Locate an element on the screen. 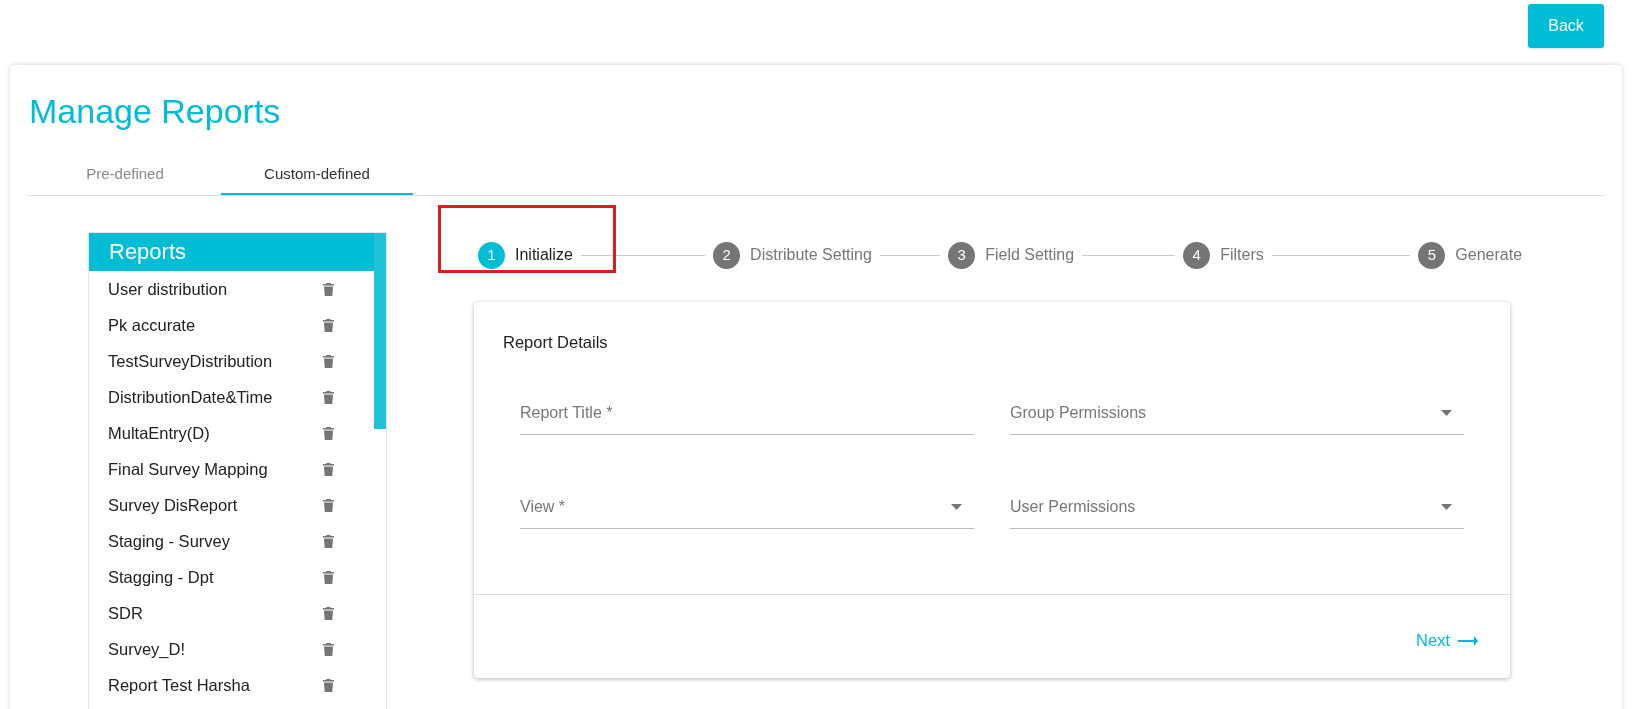 The width and height of the screenshot is (1632, 709). tab: Pre-defined is located at coordinates (125, 175).